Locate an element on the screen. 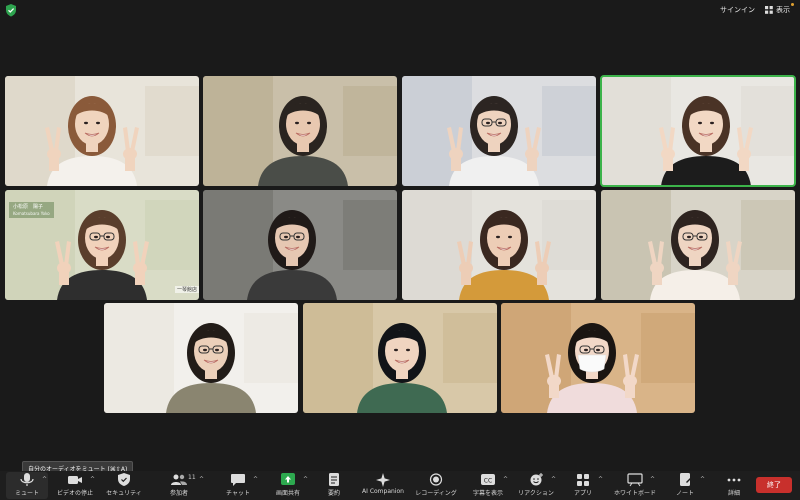  toolbar-label: チャット is located at coordinates (238, 493).